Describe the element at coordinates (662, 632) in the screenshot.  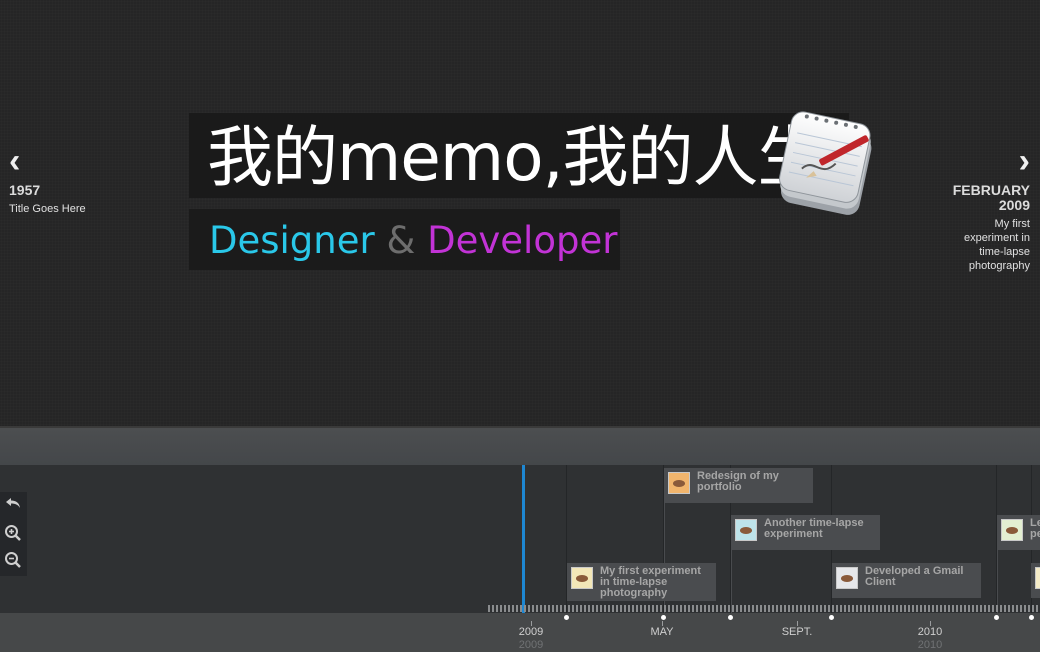
I see `axis-label-may: MAY` at that location.